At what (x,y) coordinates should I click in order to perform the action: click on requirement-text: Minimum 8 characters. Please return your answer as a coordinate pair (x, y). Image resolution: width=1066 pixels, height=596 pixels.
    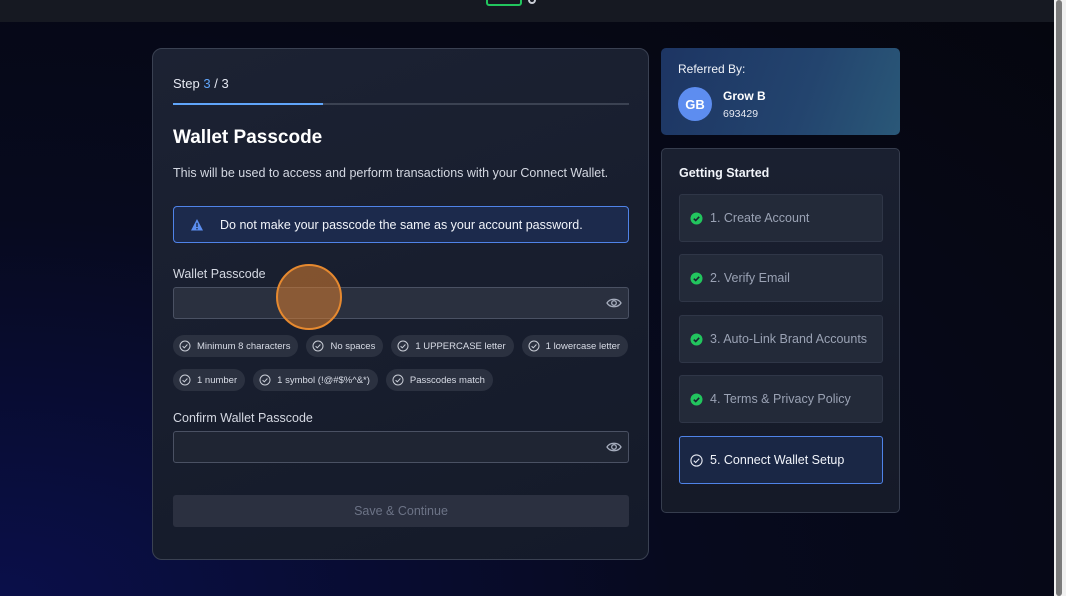
    Looking at the image, I should click on (244, 346).